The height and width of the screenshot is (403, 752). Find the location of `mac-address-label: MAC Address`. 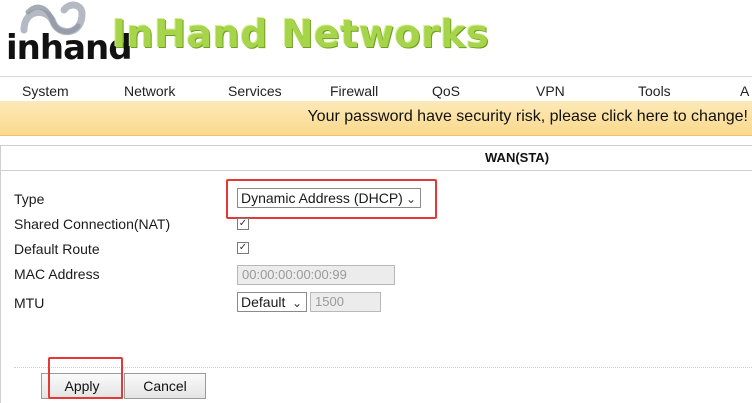

mac-address-label: MAC Address is located at coordinates (57, 274).